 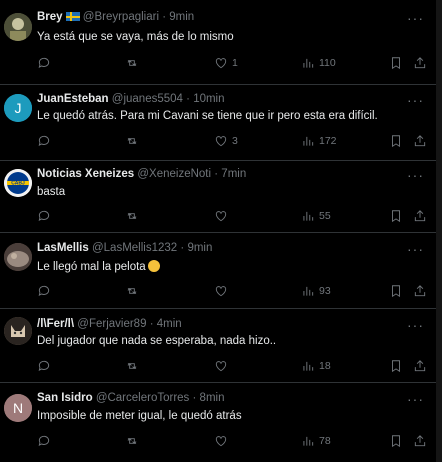 I want to click on tweet-actions: 93, so click(x=231, y=291).